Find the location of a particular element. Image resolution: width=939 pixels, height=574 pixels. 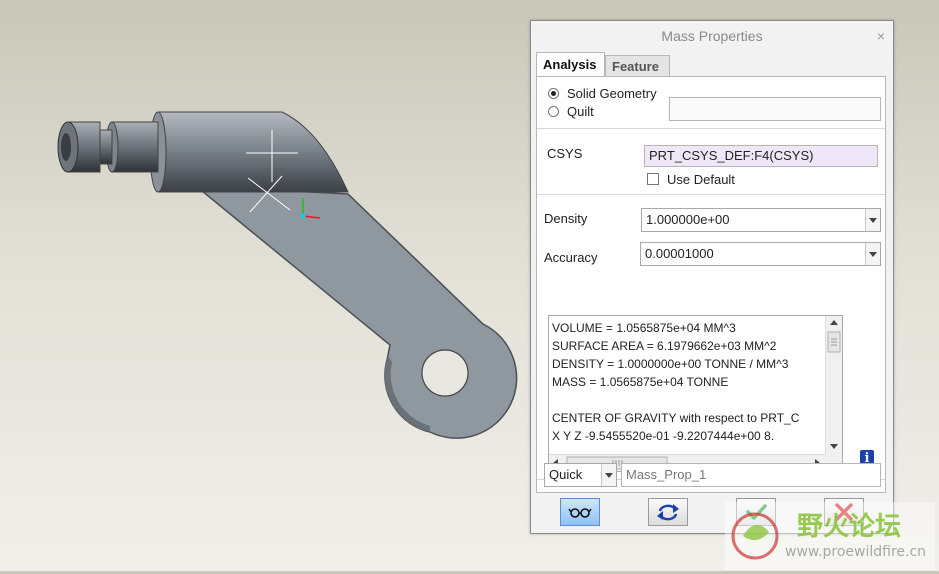

csys-label: CSYS is located at coordinates (565, 153).